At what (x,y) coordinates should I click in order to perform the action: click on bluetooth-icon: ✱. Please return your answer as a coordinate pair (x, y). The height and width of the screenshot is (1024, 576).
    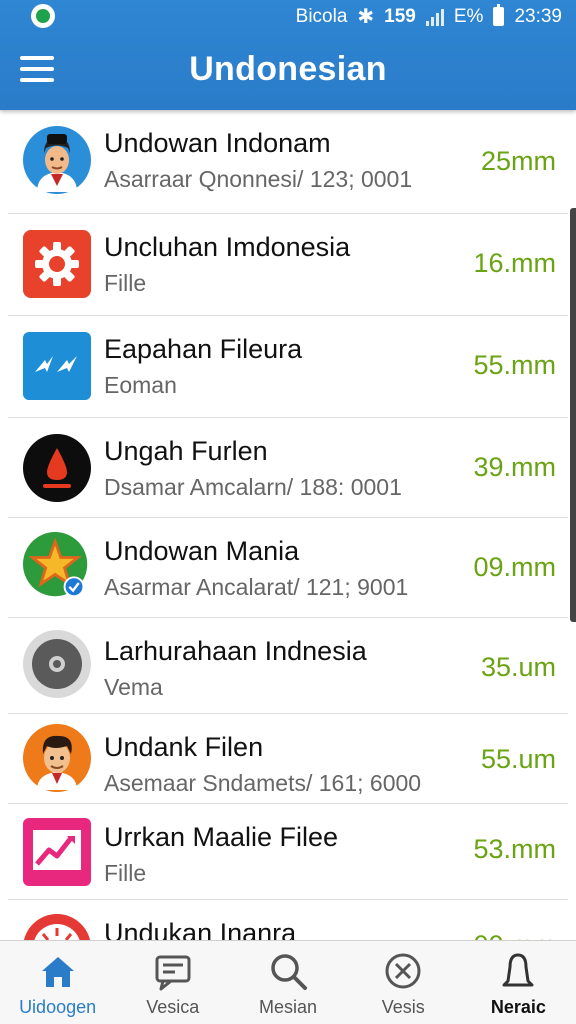
    Looking at the image, I should click on (366, 17).